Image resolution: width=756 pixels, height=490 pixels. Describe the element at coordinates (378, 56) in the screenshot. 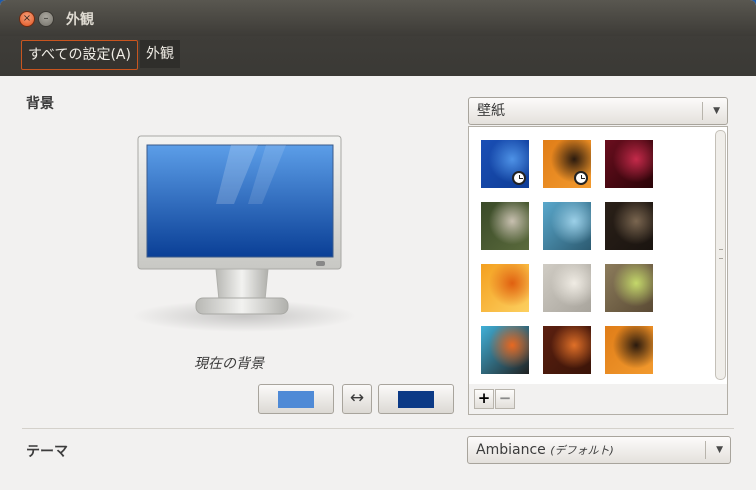

I see `toolbar: すべての設定(A) 外観` at that location.